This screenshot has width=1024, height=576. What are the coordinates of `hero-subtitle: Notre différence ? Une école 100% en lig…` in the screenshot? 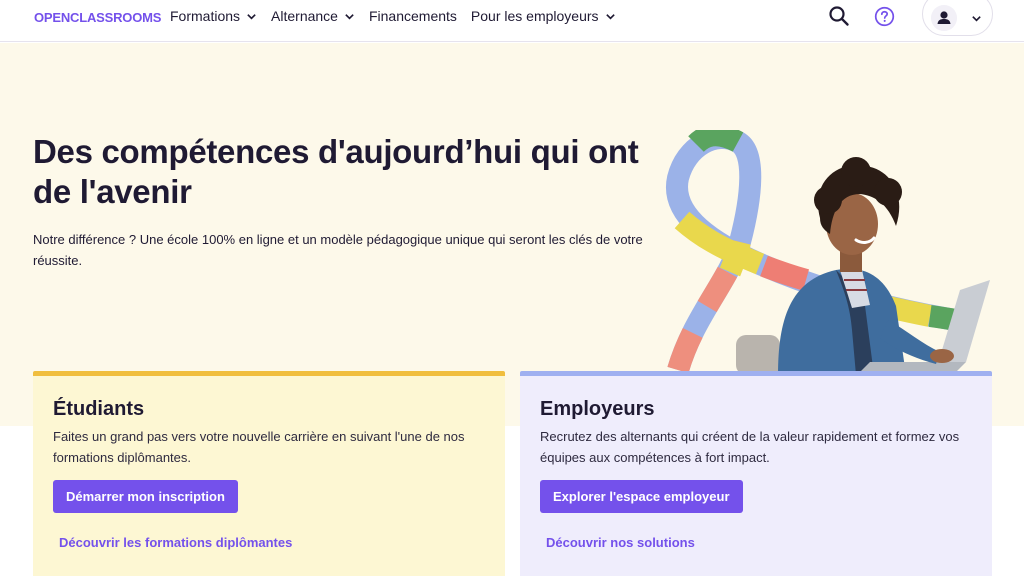 It's located at (338, 250).